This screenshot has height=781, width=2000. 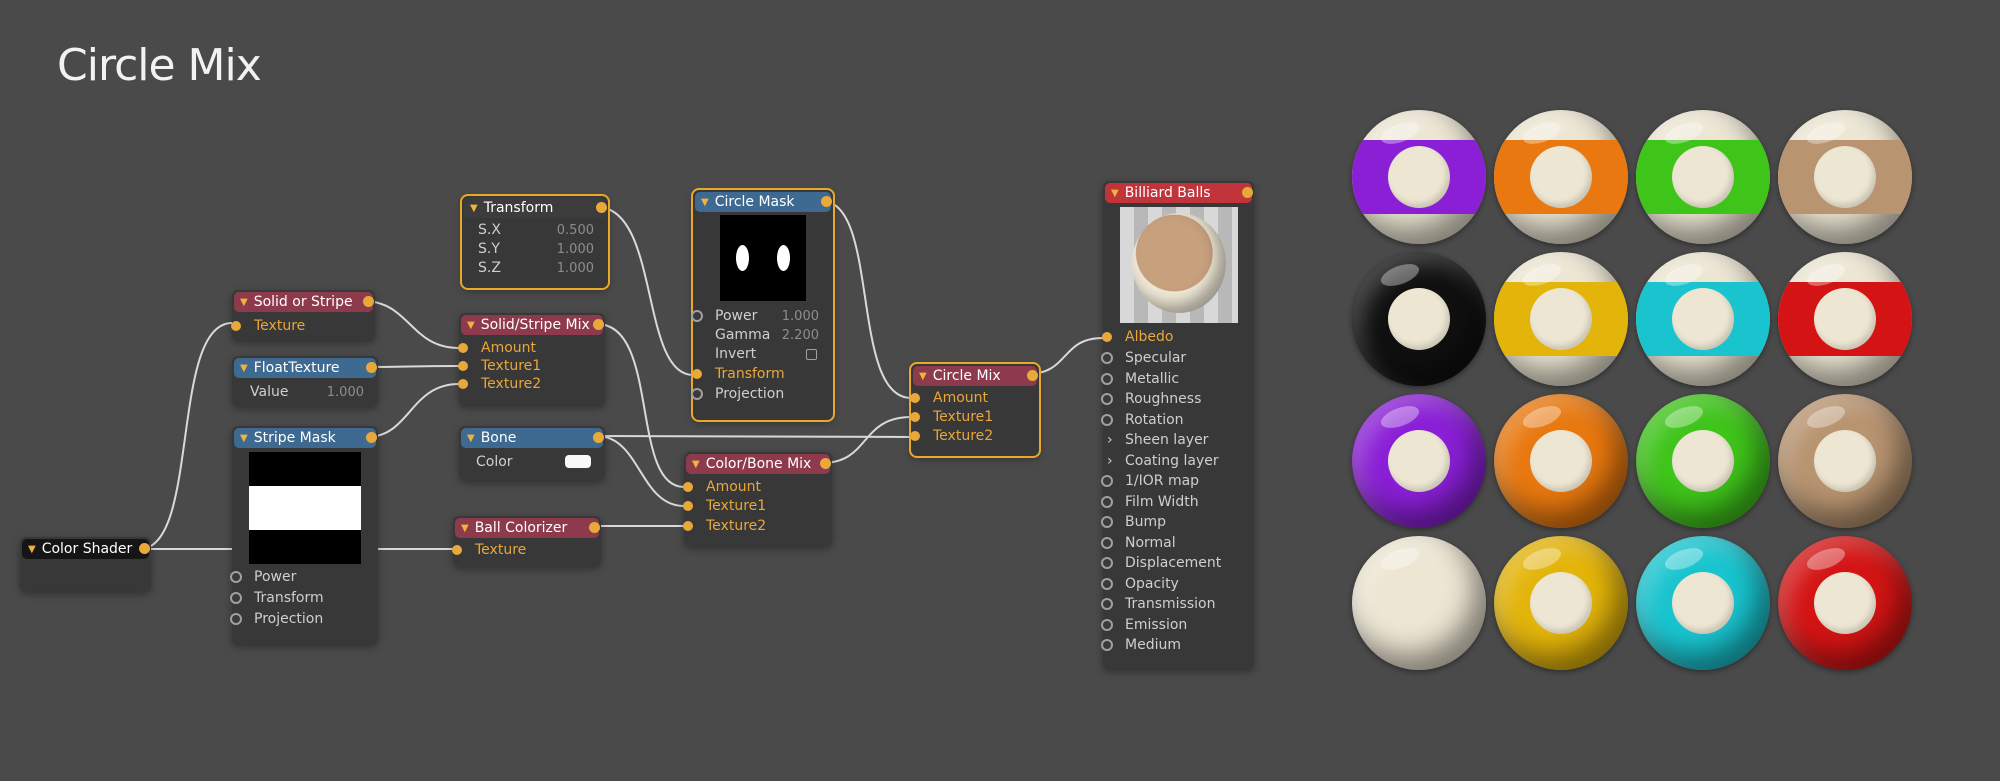 I want to click on node-float-texture: ▼ FloatTexture Value 1.000, so click(x=305, y=381).